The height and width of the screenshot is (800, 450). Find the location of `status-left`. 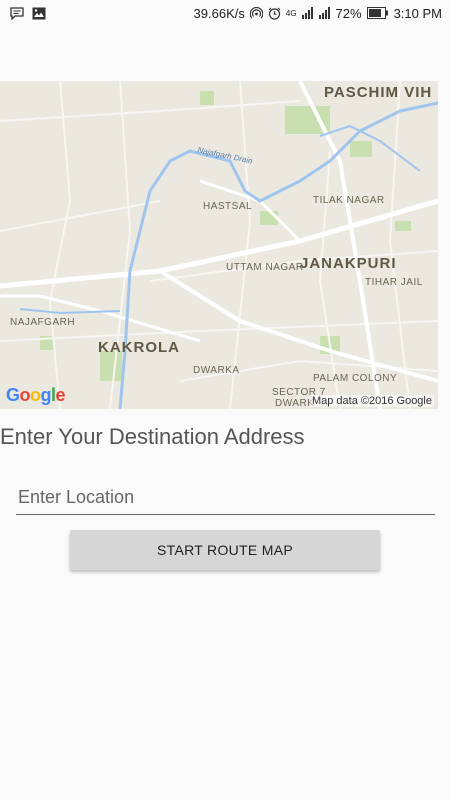

status-left is located at coordinates (23, 13).